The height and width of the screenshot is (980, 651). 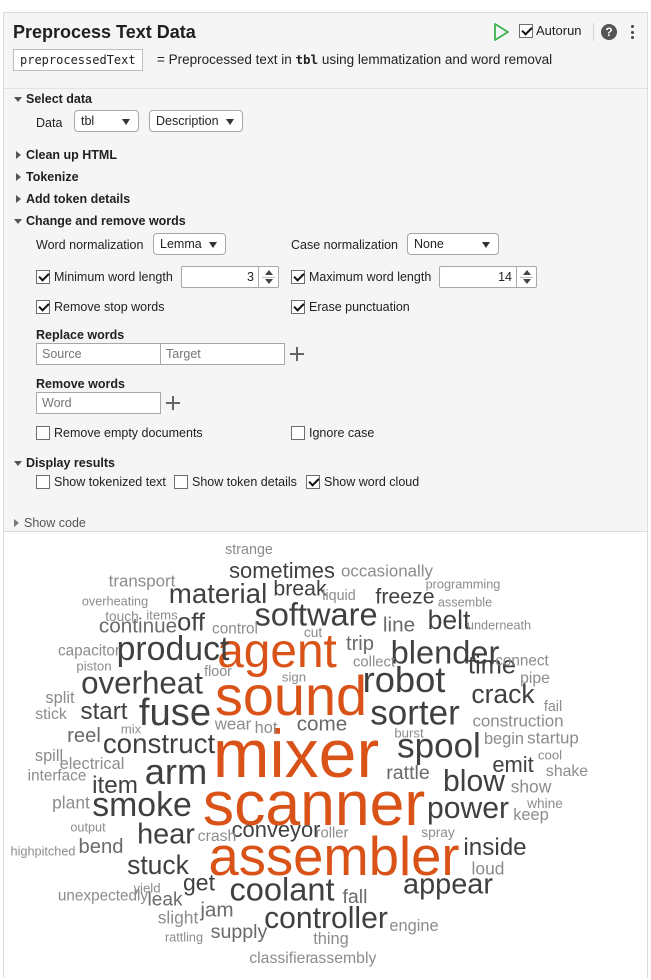 I want to click on header-divider, so click(x=325, y=88).